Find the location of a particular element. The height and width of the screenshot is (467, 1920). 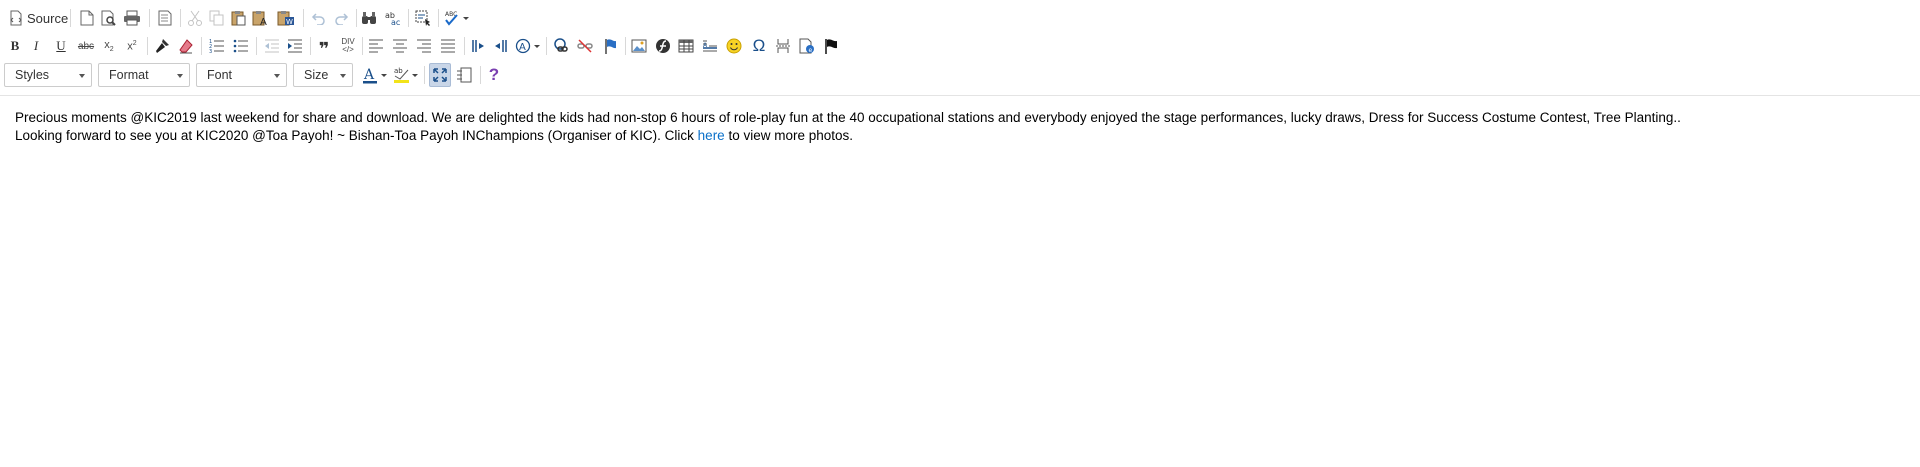

language-button: A is located at coordinates (528, 46).